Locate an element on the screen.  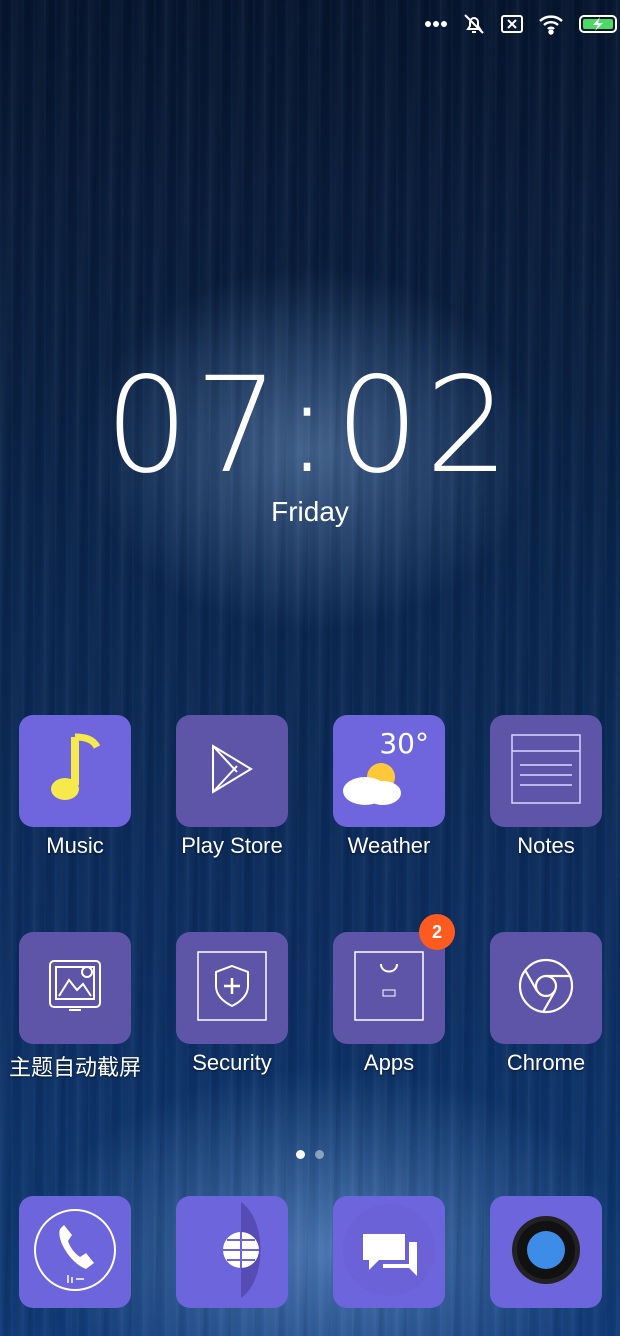
app-label: Music is located at coordinates (75, 845).